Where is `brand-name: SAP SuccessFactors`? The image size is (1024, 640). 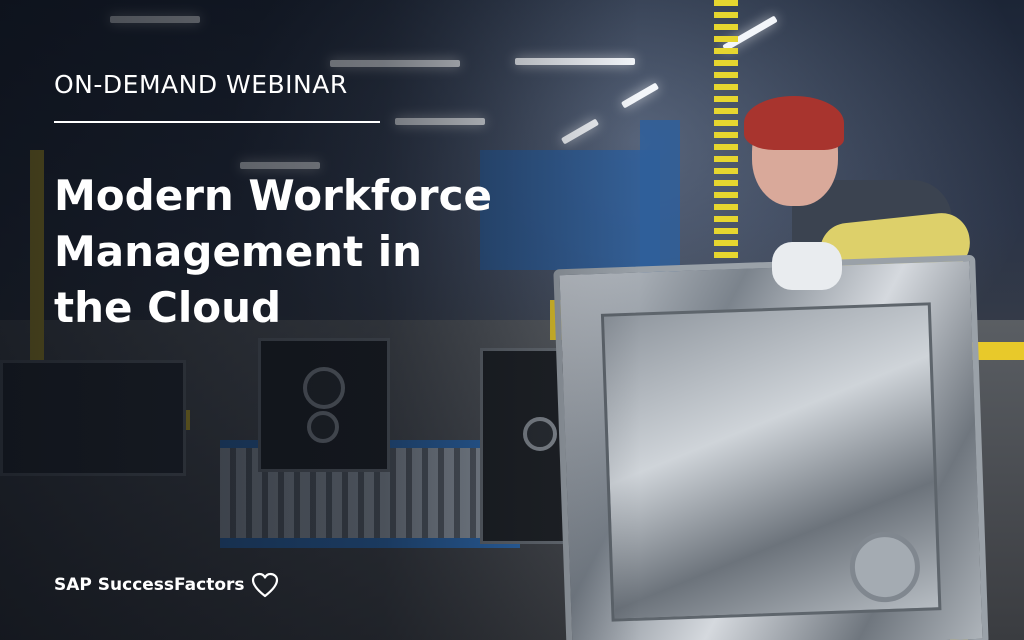
brand-name: SAP SuccessFactors is located at coordinates (149, 585).